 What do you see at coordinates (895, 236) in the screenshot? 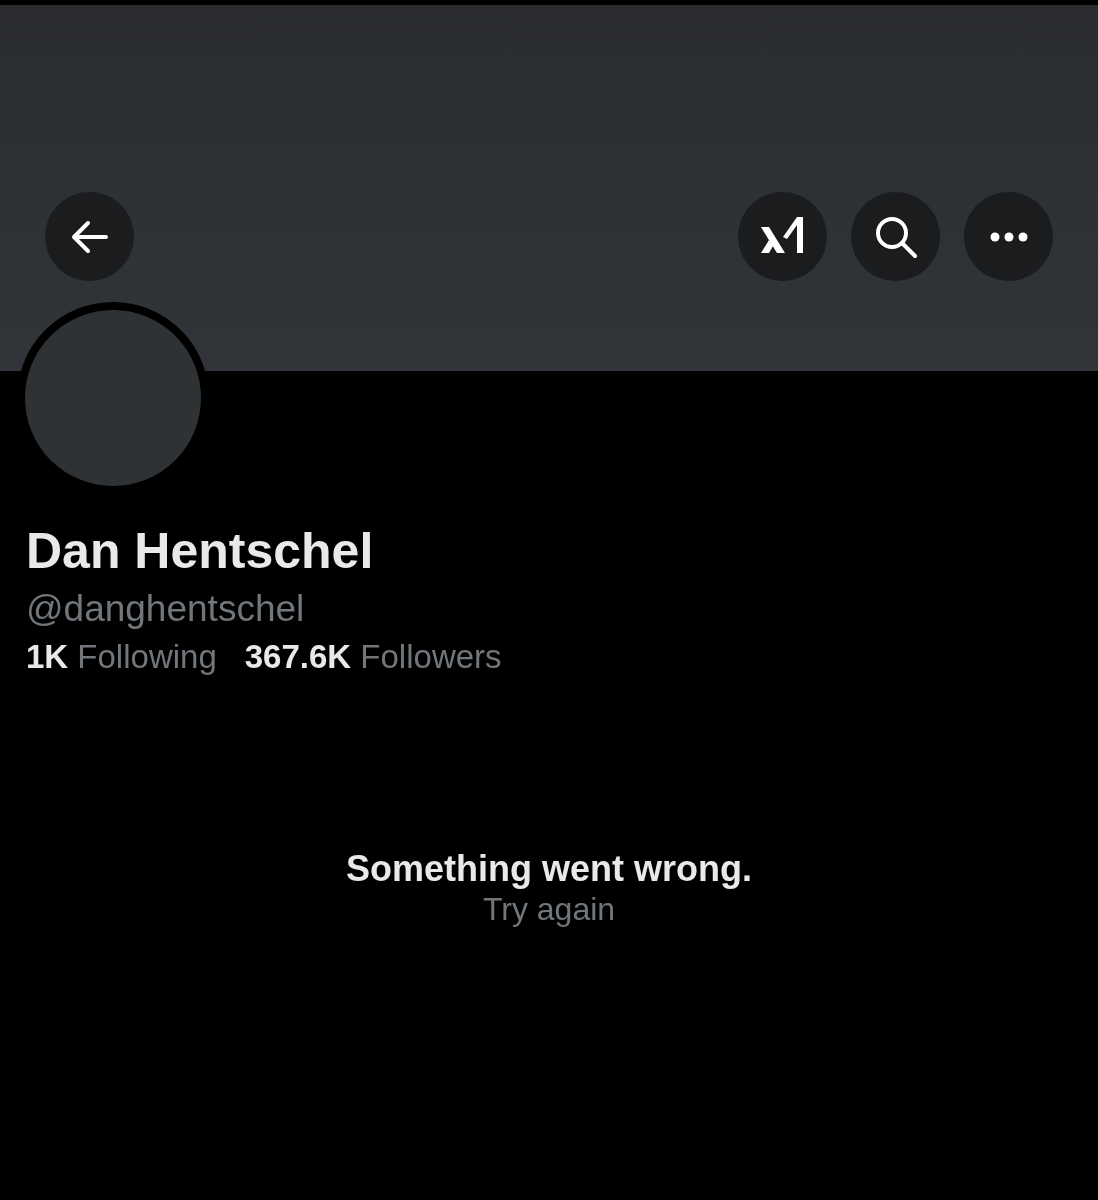
I see `search-icon` at bounding box center [895, 236].